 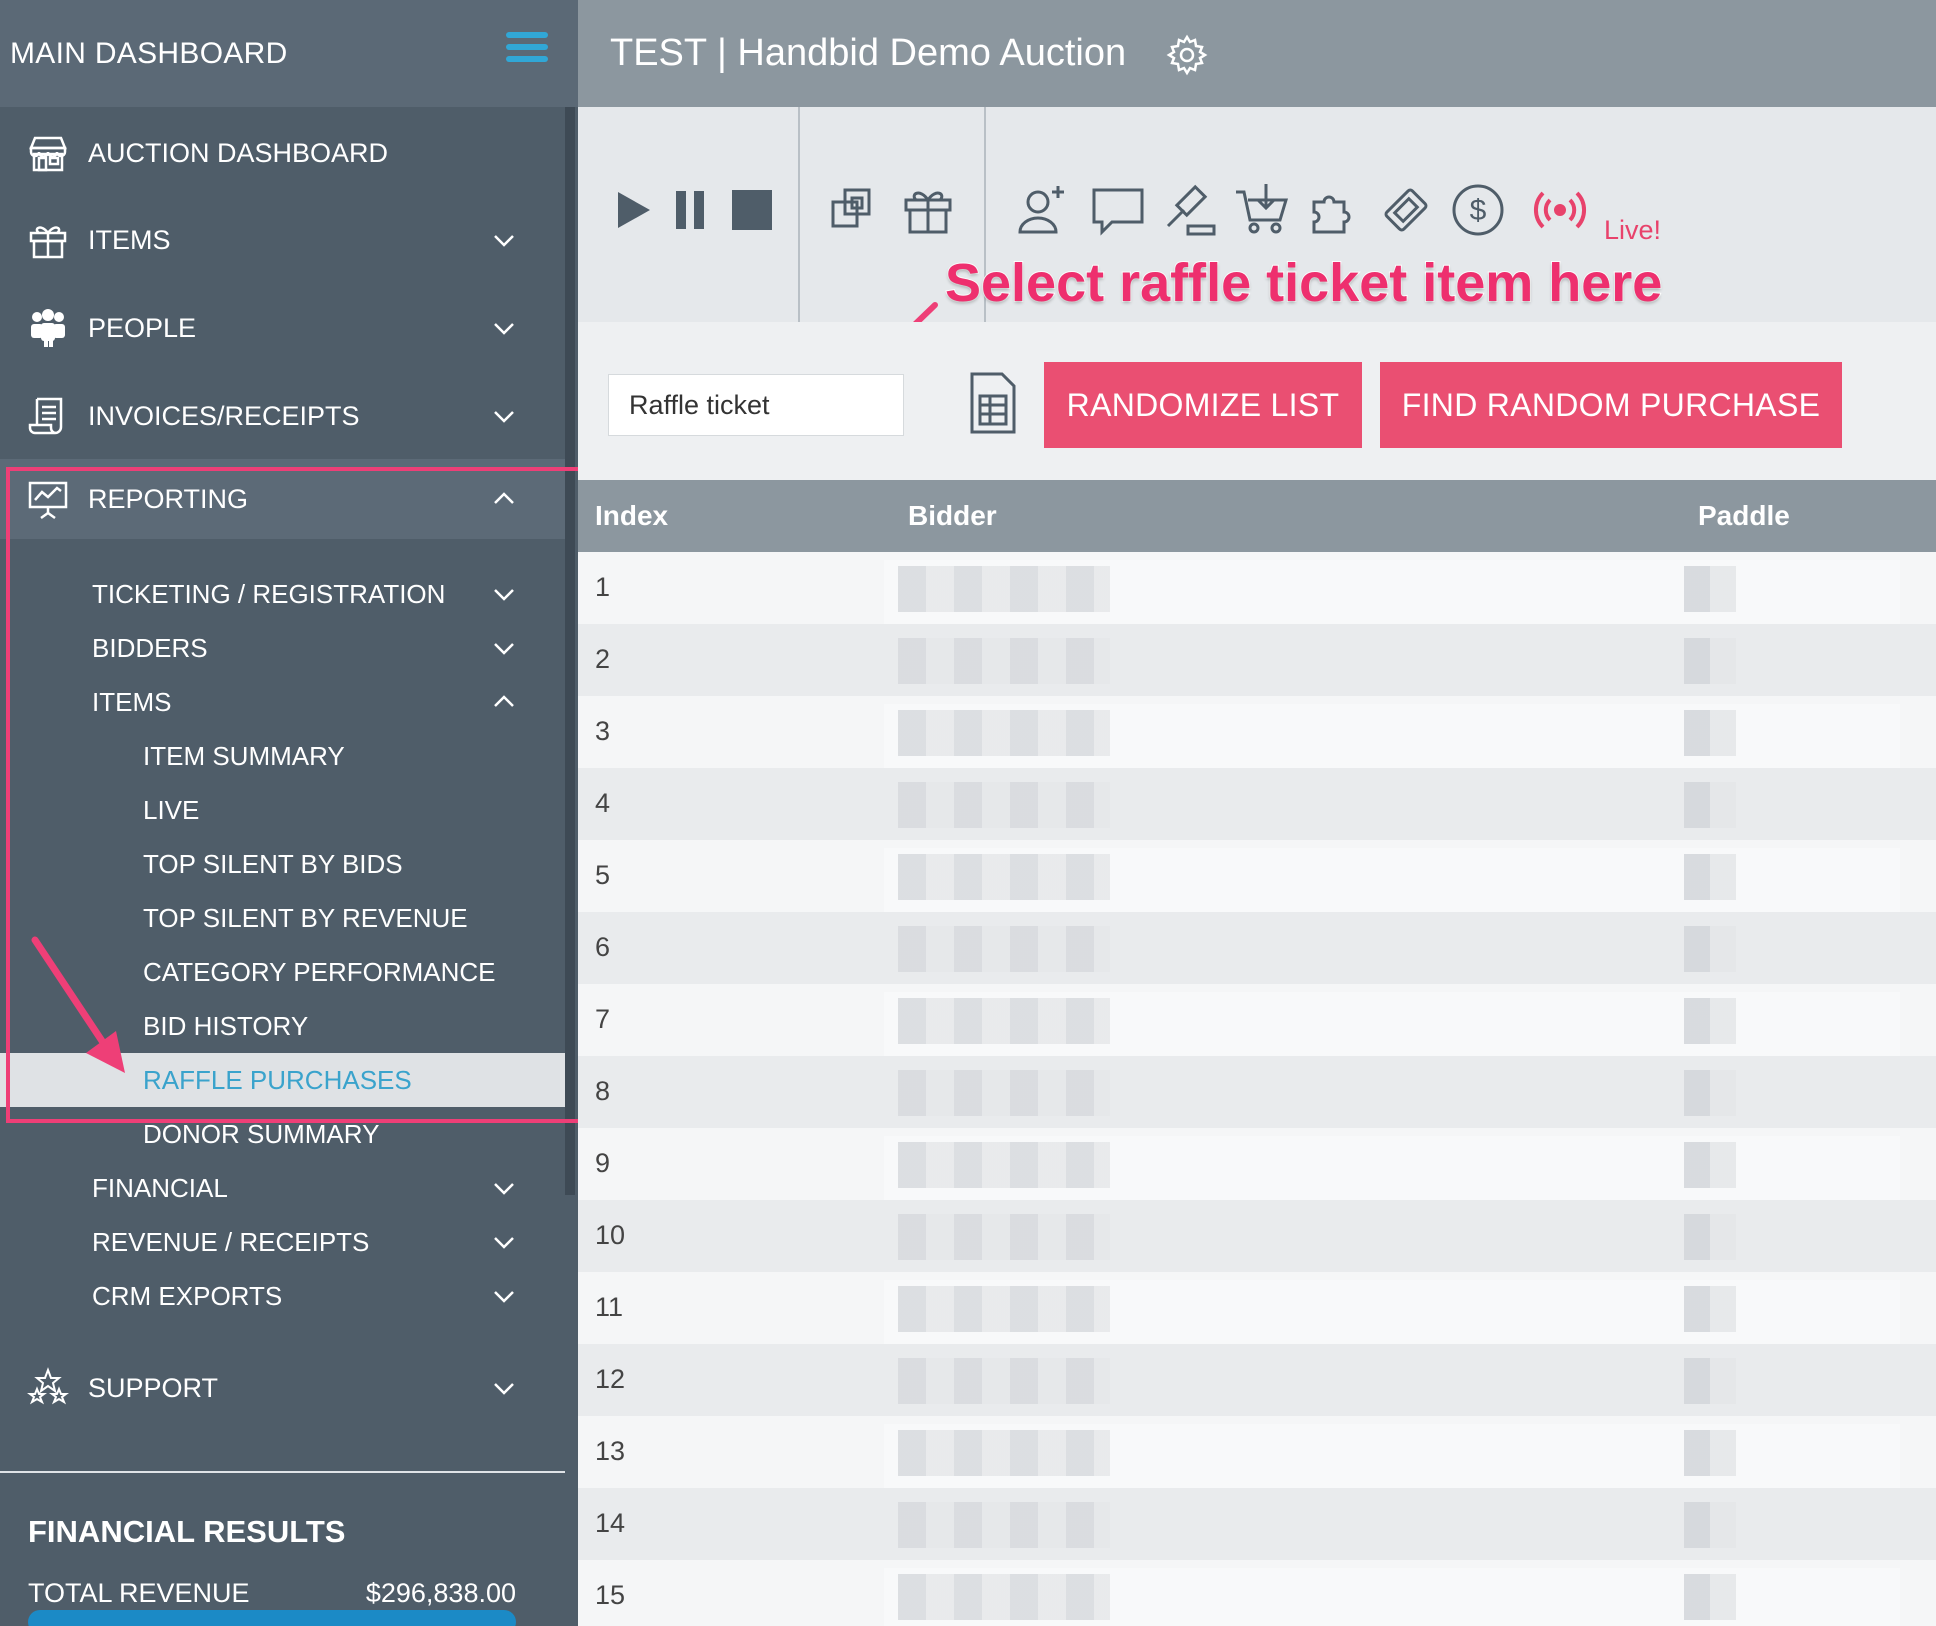 What do you see at coordinates (1257, 660) in the screenshot?
I see `table-row: 2` at bounding box center [1257, 660].